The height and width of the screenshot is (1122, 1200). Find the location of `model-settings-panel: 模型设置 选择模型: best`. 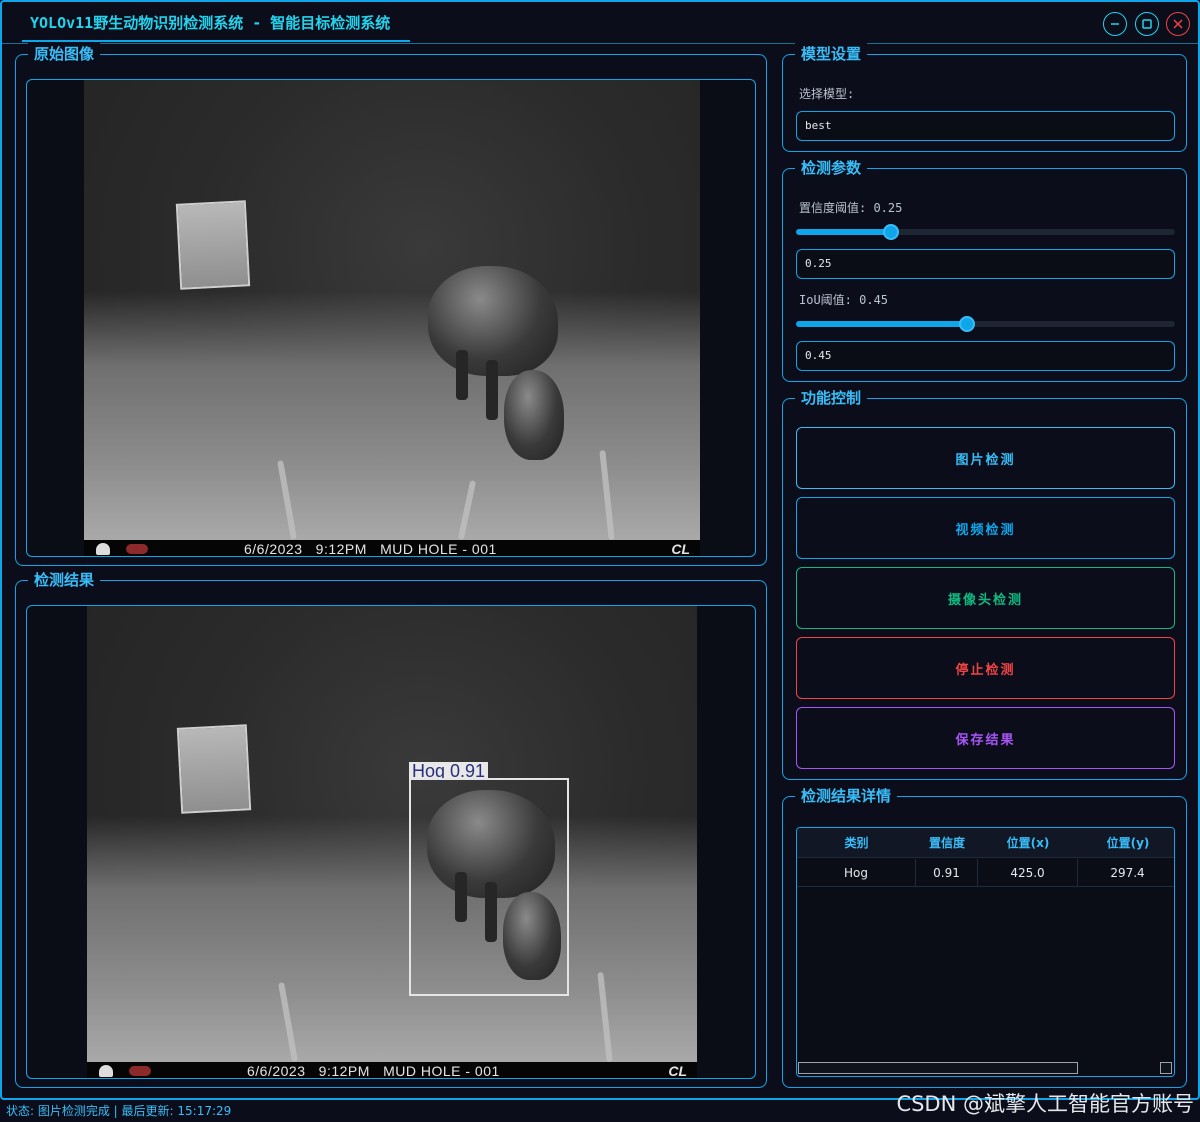

model-settings-panel: 模型设置 选择模型: best is located at coordinates (984, 97).